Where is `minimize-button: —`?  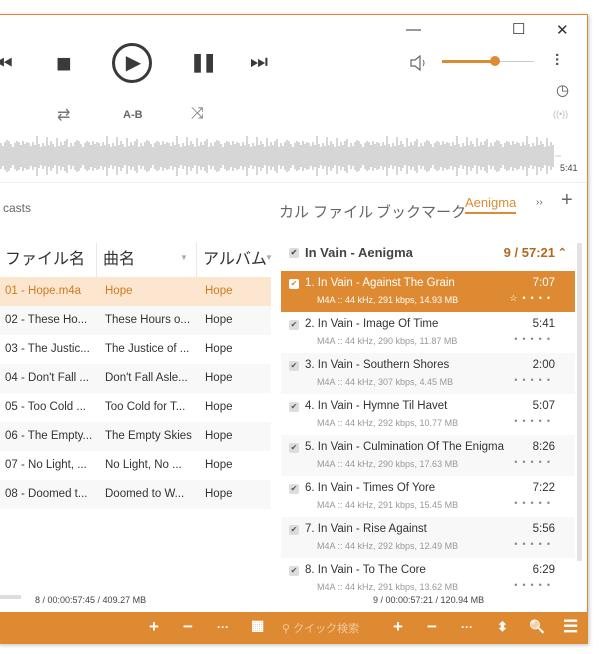 minimize-button: — is located at coordinates (413, 29).